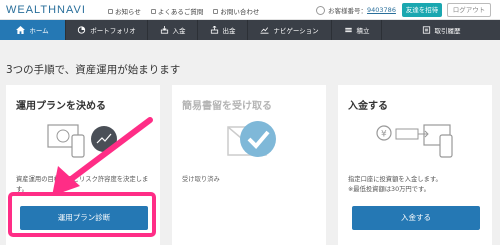 This screenshot has height=245, width=500. I want to click on logo: WEALTHNAVI, so click(46, 10).